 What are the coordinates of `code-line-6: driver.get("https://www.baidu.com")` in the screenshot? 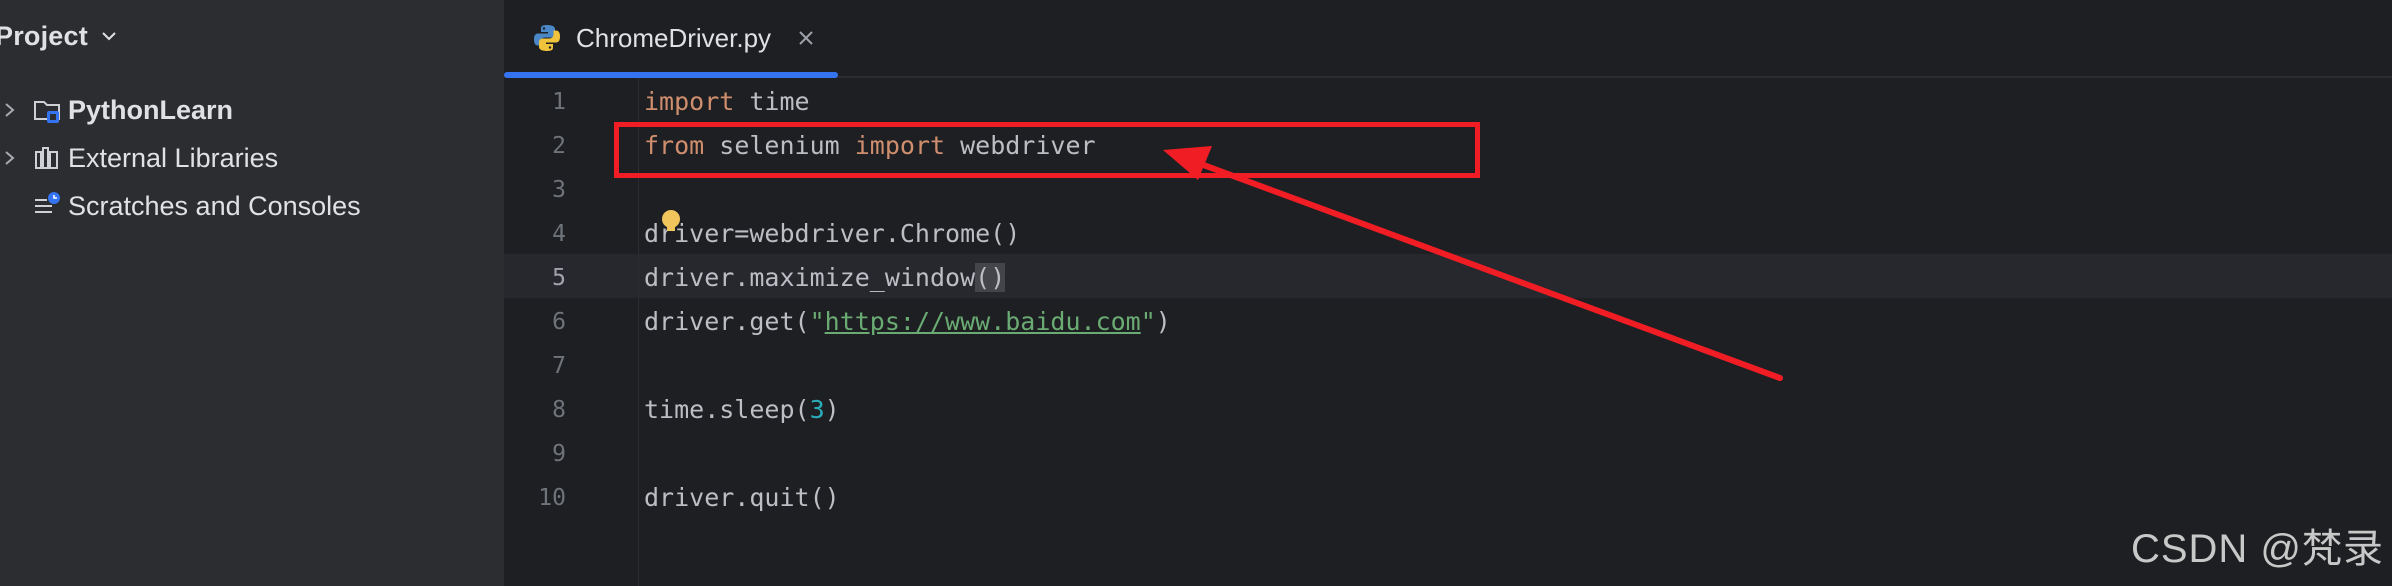 It's located at (907, 322).